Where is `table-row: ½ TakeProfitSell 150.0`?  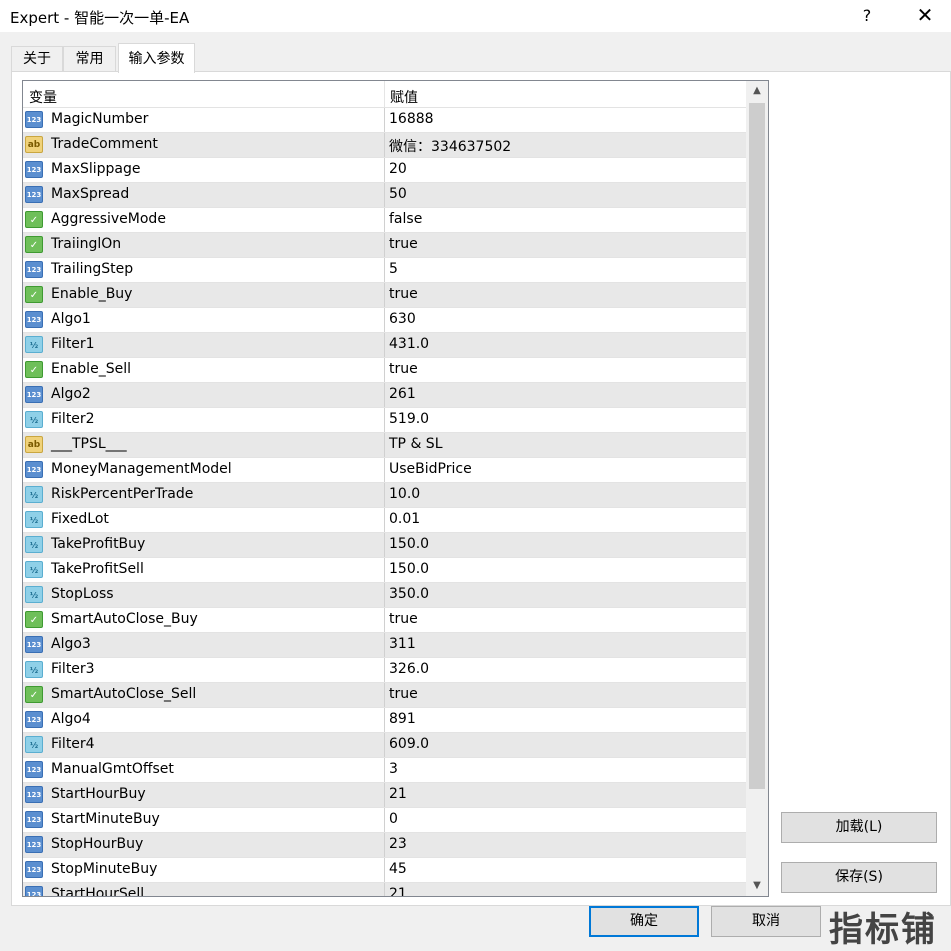 table-row: ½ TakeProfitSell 150.0 is located at coordinates (384, 569).